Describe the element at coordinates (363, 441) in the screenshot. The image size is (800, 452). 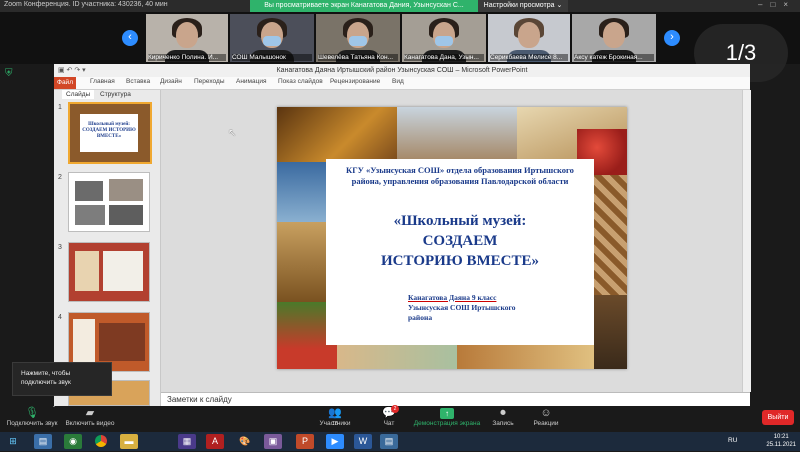
I see `word-icon: W` at that location.